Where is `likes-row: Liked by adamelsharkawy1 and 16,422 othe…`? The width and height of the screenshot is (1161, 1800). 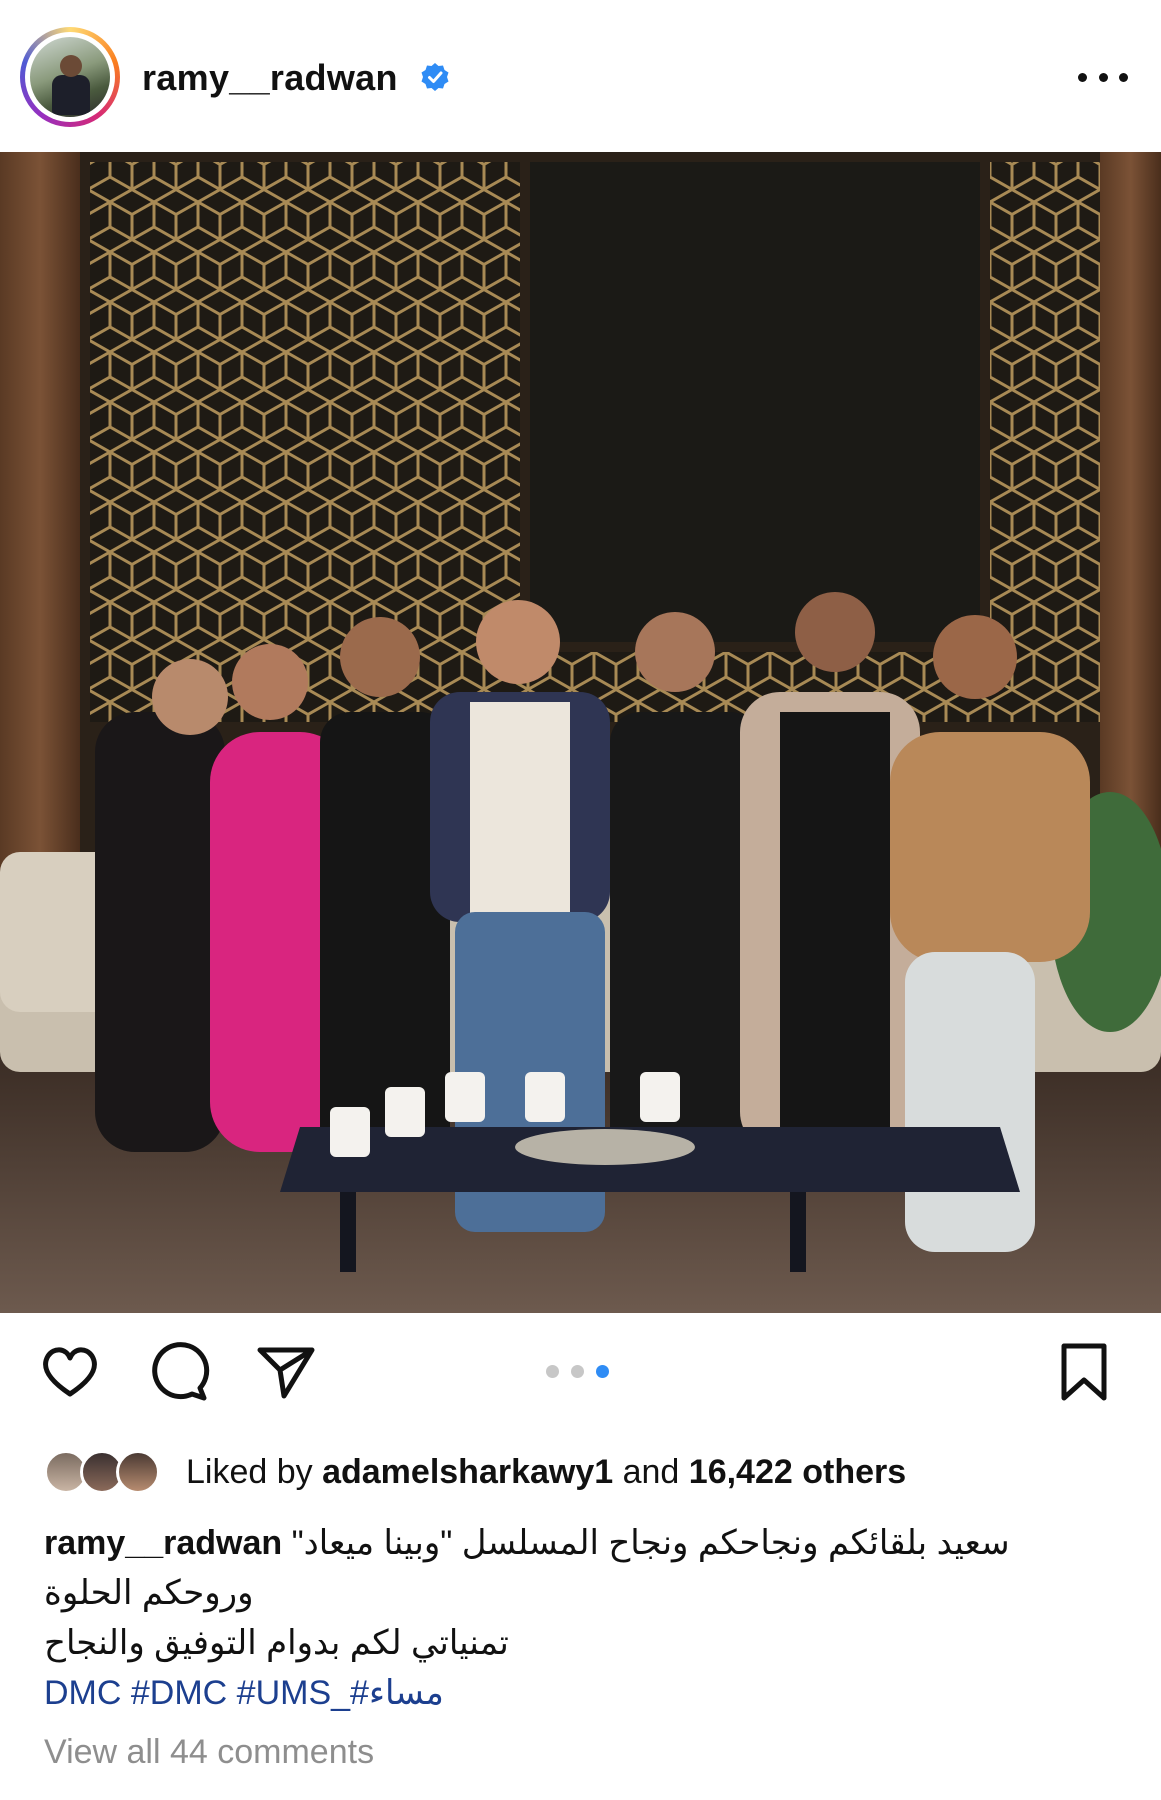
likes-row: Liked by adamelsharkawy1 and 16,422 othe… is located at coordinates (475, 1472).